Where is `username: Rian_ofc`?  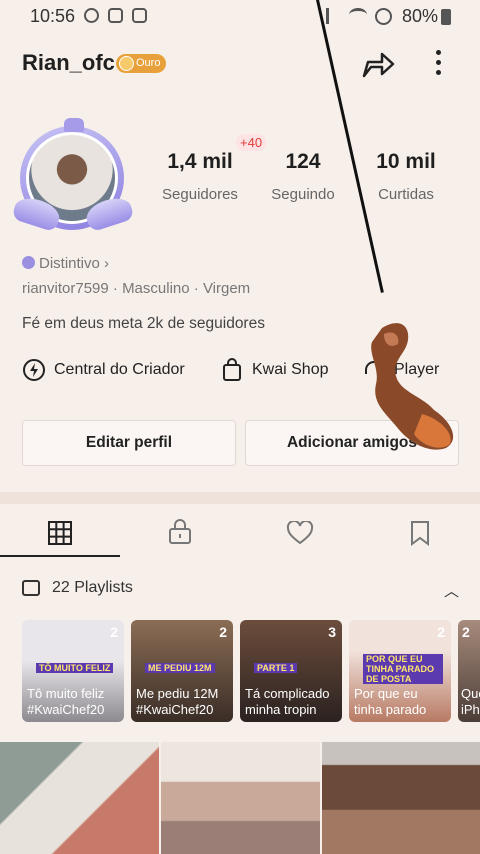 username: Rian_ofc is located at coordinates (68, 62).